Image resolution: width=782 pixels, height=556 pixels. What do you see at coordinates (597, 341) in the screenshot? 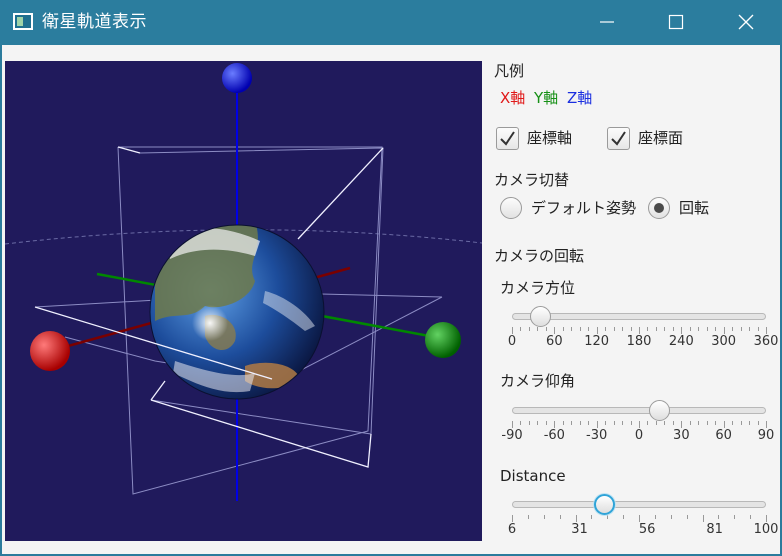
I see `slider-tick-label: 120` at bounding box center [597, 341].